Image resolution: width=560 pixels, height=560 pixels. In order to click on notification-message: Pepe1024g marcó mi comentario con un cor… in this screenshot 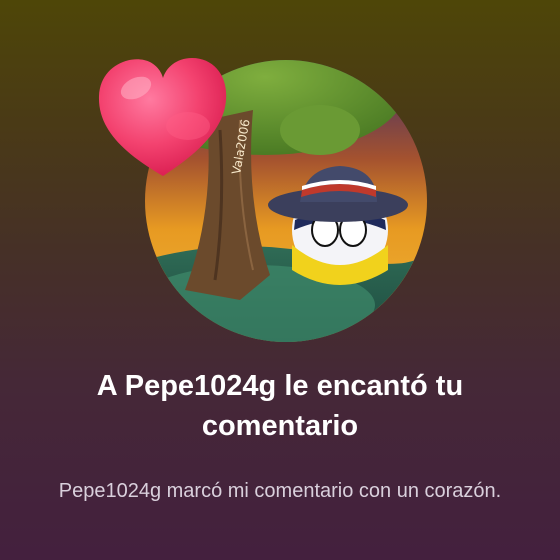, I will do `click(280, 491)`.